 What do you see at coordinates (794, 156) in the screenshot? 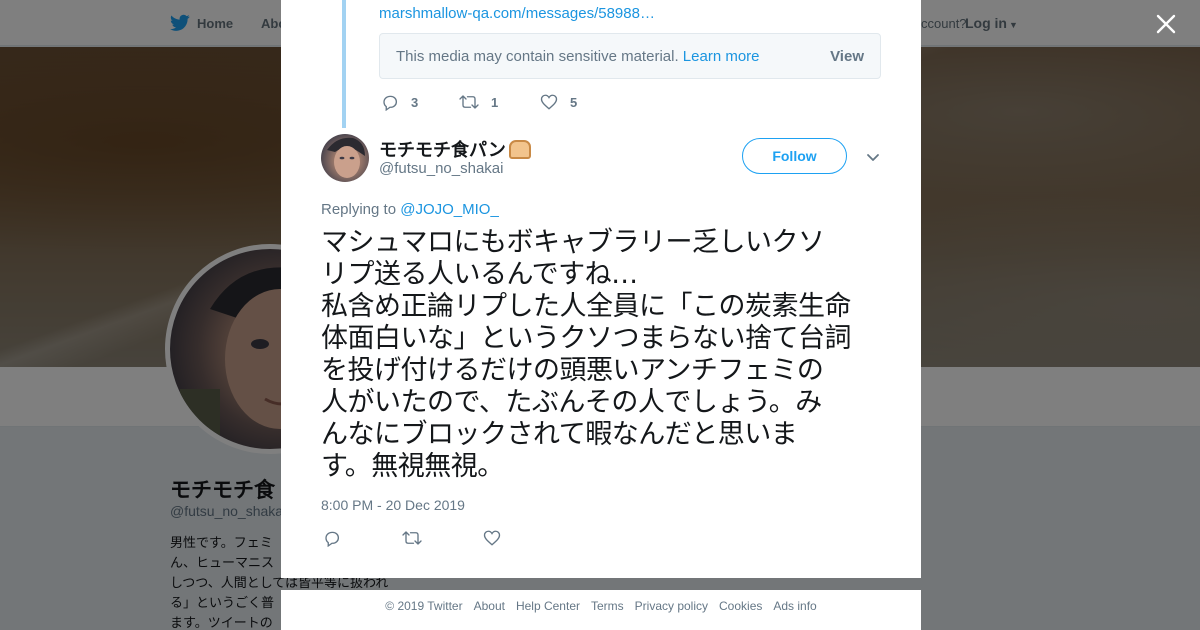
I see `follow-button: Follow` at bounding box center [794, 156].